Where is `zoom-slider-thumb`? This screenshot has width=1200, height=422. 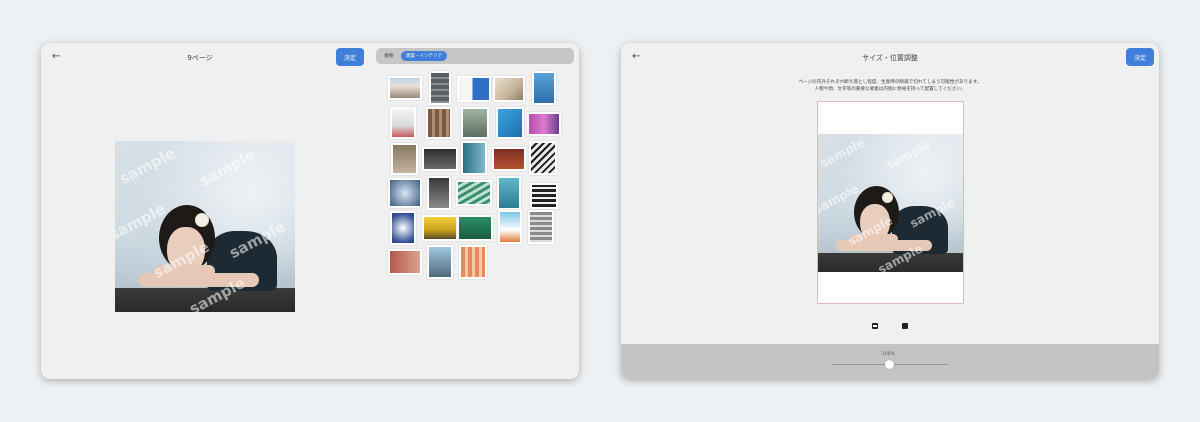
zoom-slider-thumb is located at coordinates (889, 364).